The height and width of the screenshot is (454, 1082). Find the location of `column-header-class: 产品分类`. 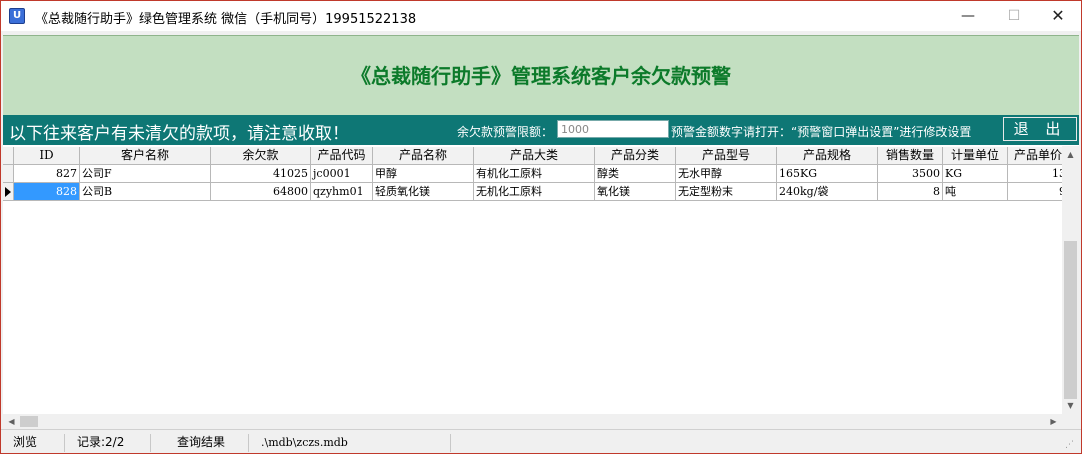

column-header-class: 产品分类 is located at coordinates (635, 156).